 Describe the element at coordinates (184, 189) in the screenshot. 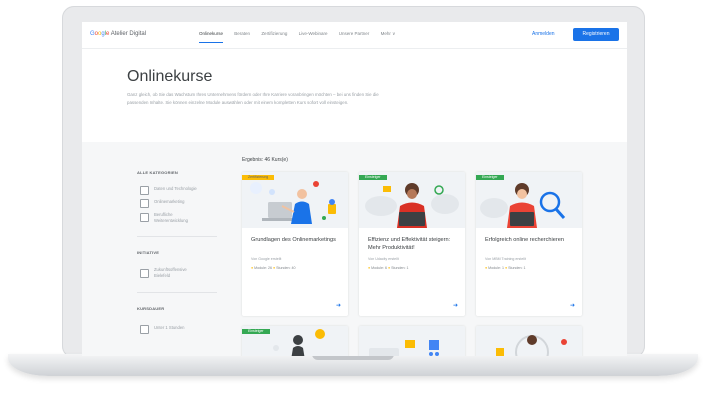

I see `filter-label: Daten und Technologie` at that location.